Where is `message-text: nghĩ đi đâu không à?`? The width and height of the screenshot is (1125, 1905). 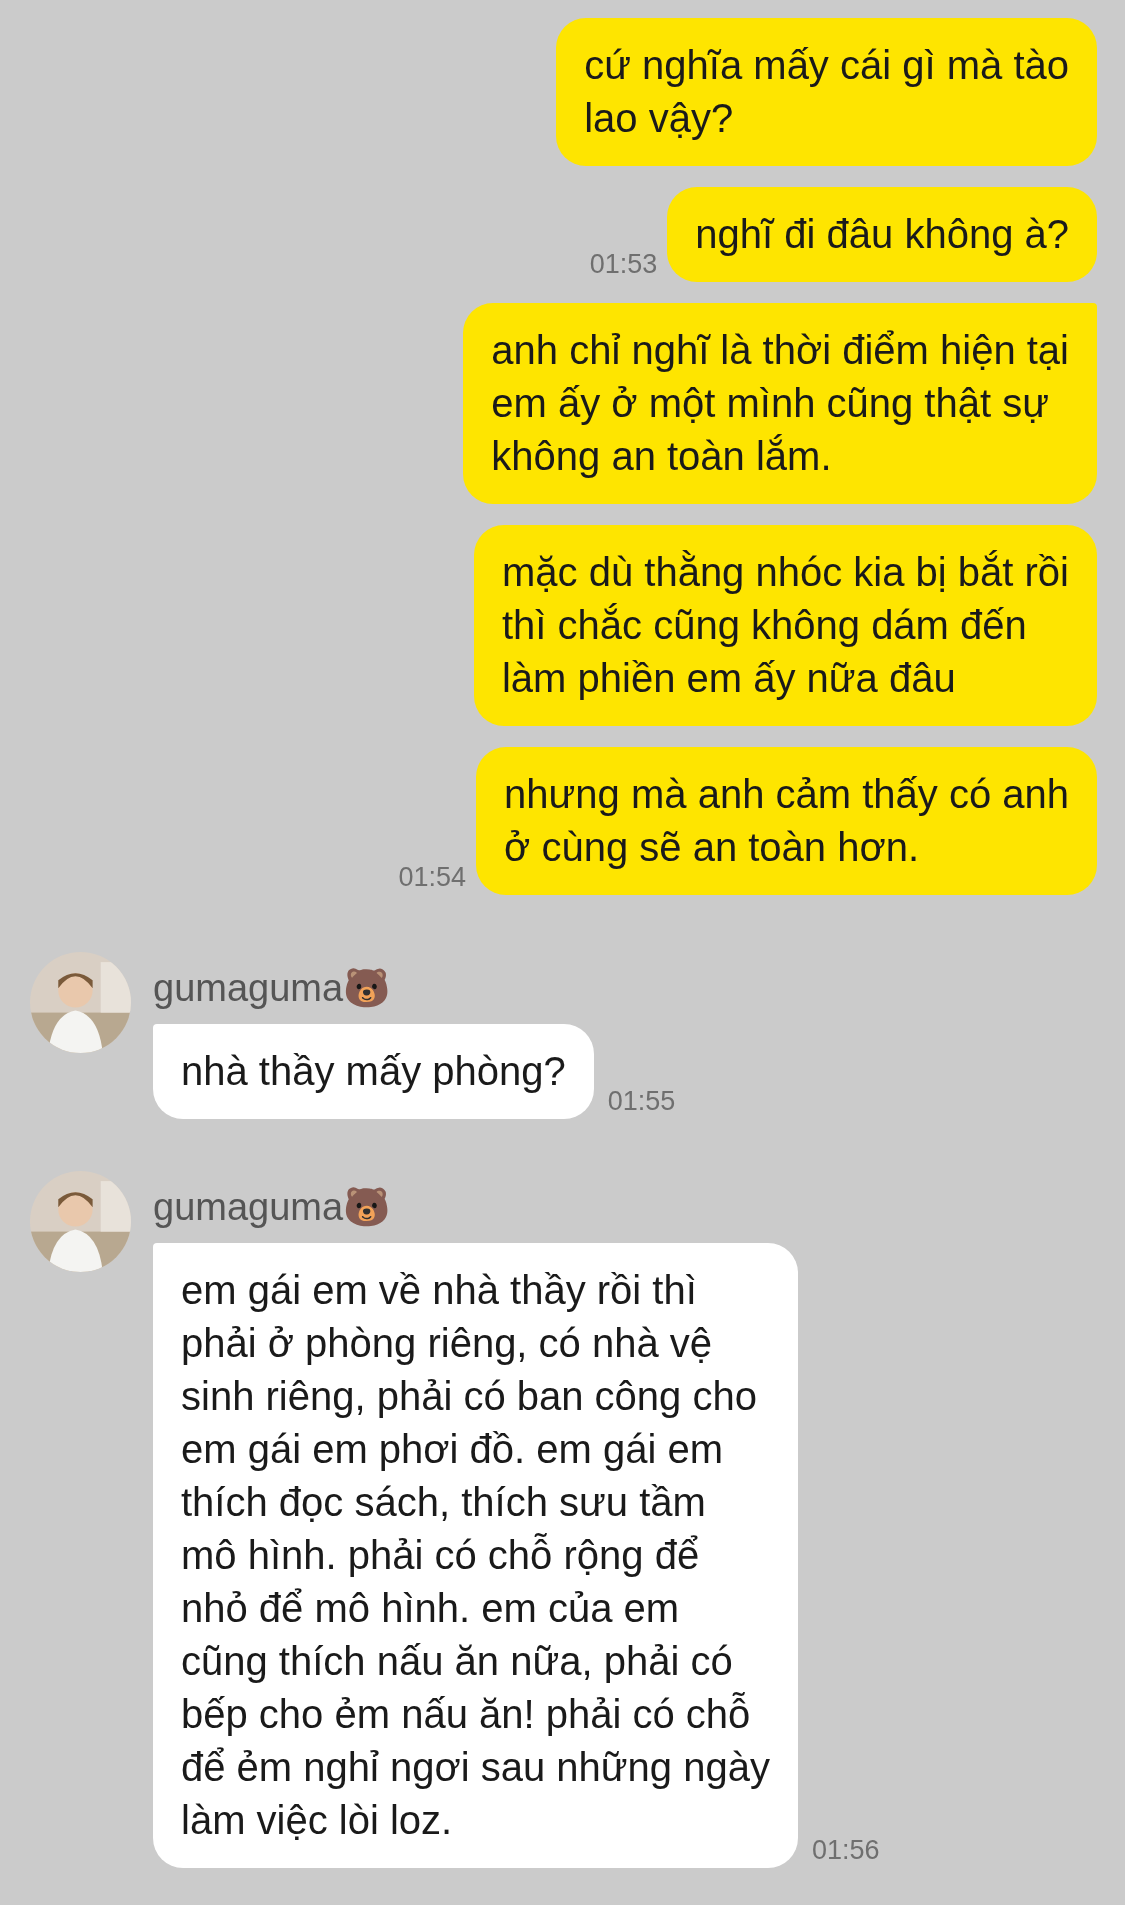
message-text: nghĩ đi đâu không à? is located at coordinates (882, 234).